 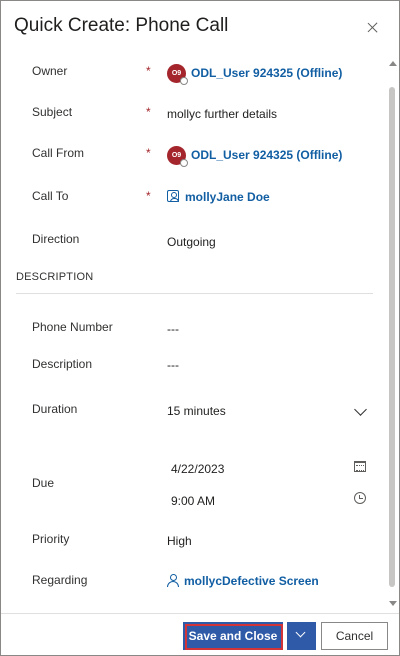 I want to click on section-divider, so click(x=194, y=293).